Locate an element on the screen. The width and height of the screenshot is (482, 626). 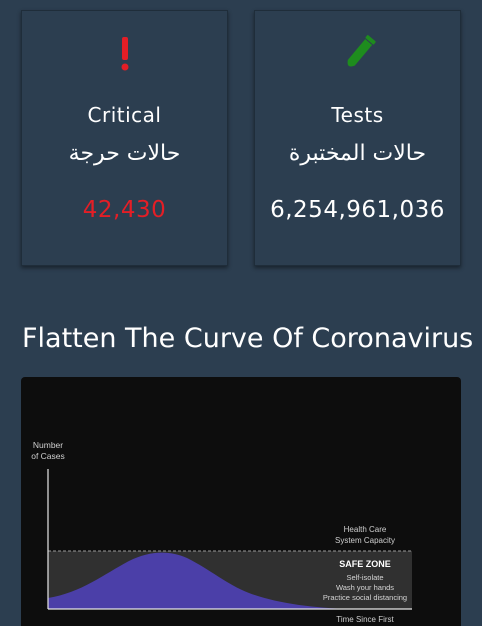
critical-label: Critical is located at coordinates (124, 115).